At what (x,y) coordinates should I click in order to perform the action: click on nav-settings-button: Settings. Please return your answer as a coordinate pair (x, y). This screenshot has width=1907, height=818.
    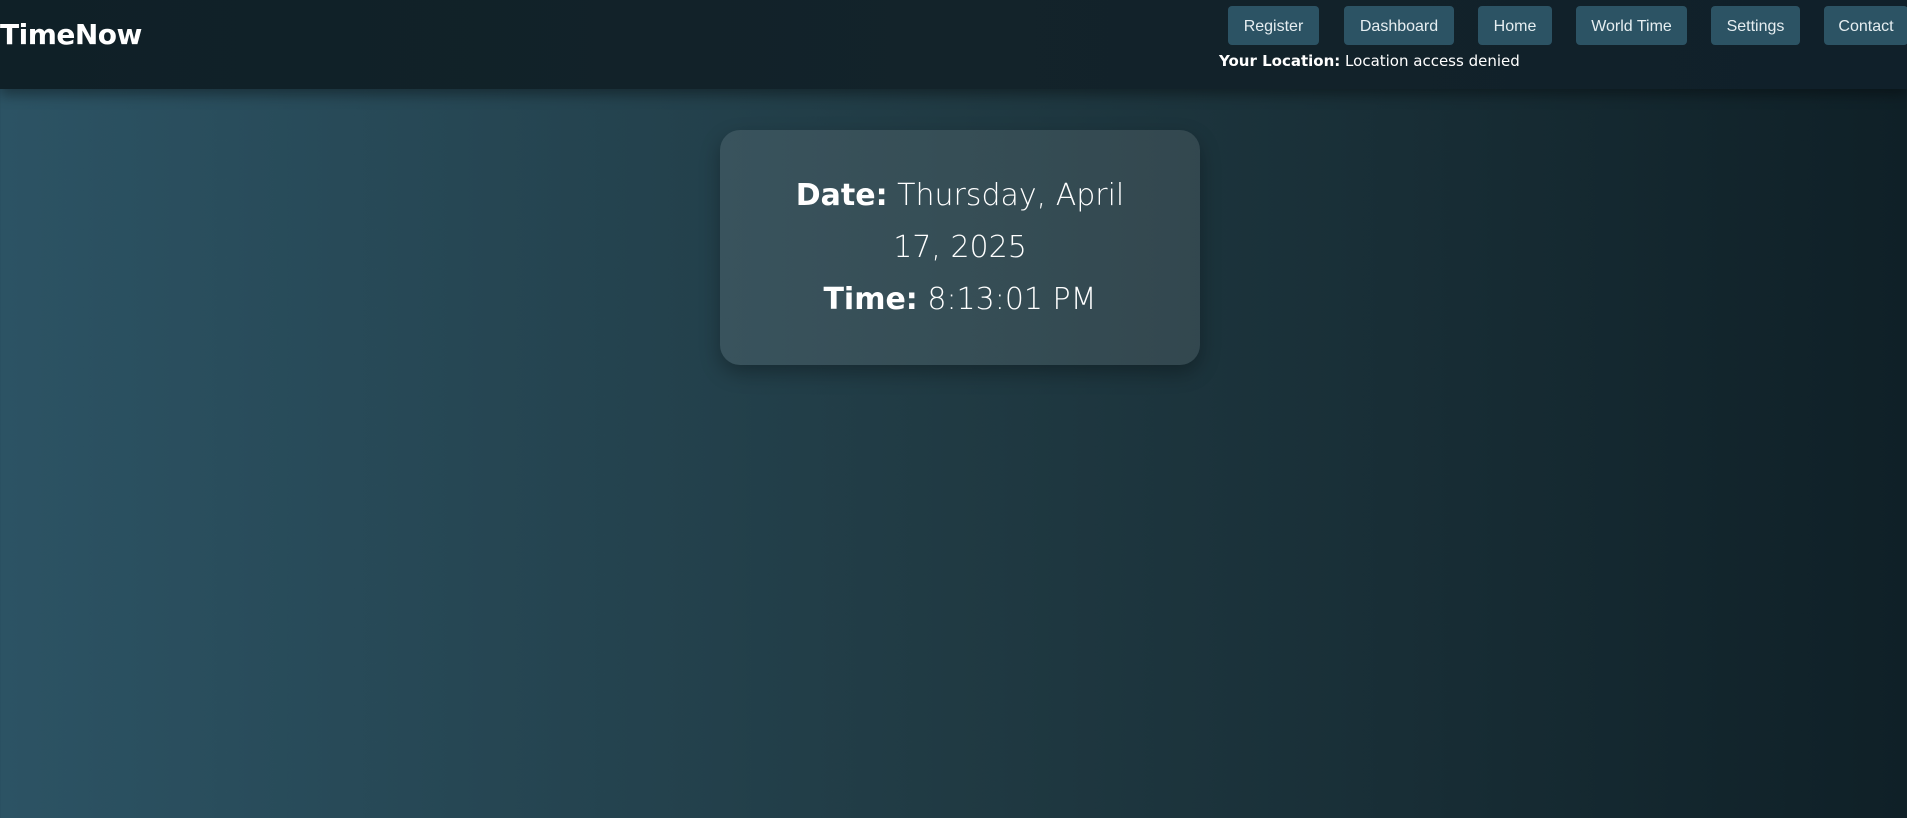
    Looking at the image, I should click on (1755, 25).